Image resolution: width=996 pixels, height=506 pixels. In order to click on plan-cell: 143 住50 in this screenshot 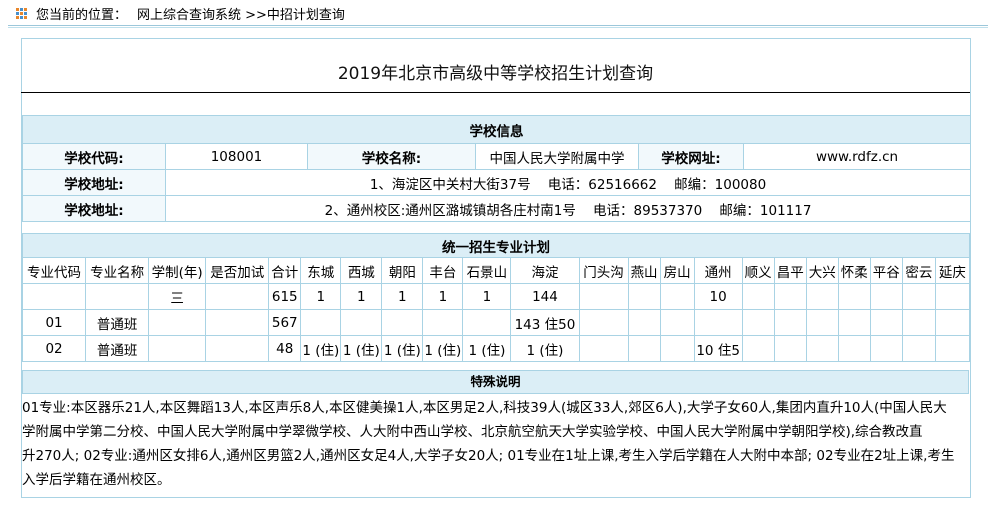, I will do `click(545, 322)`.